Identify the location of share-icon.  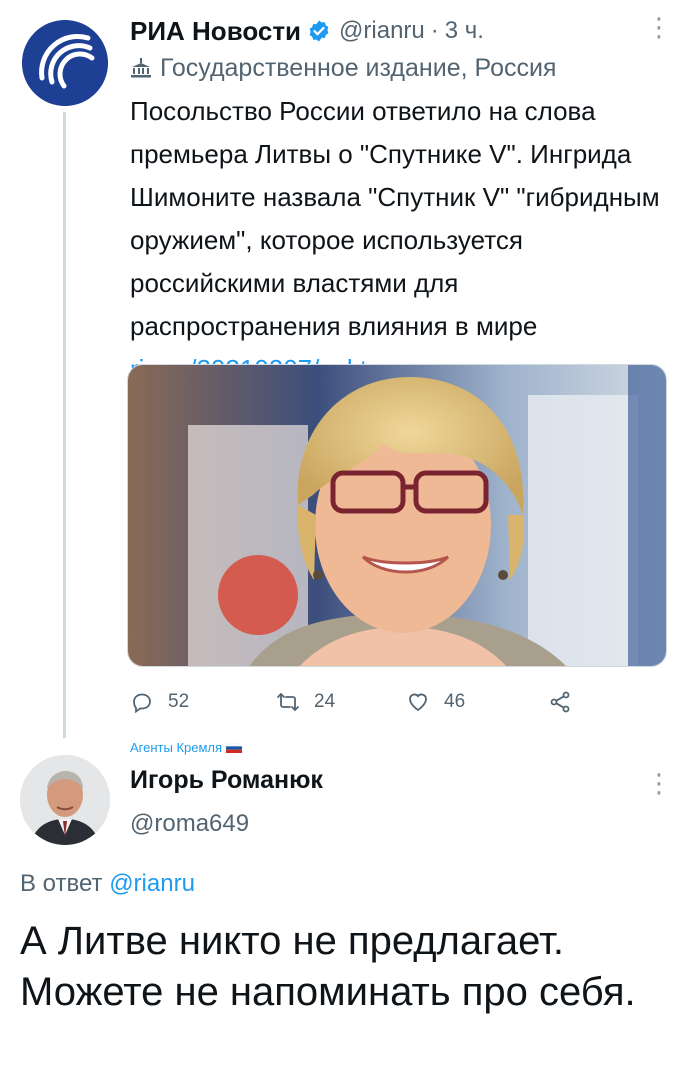
(560, 702).